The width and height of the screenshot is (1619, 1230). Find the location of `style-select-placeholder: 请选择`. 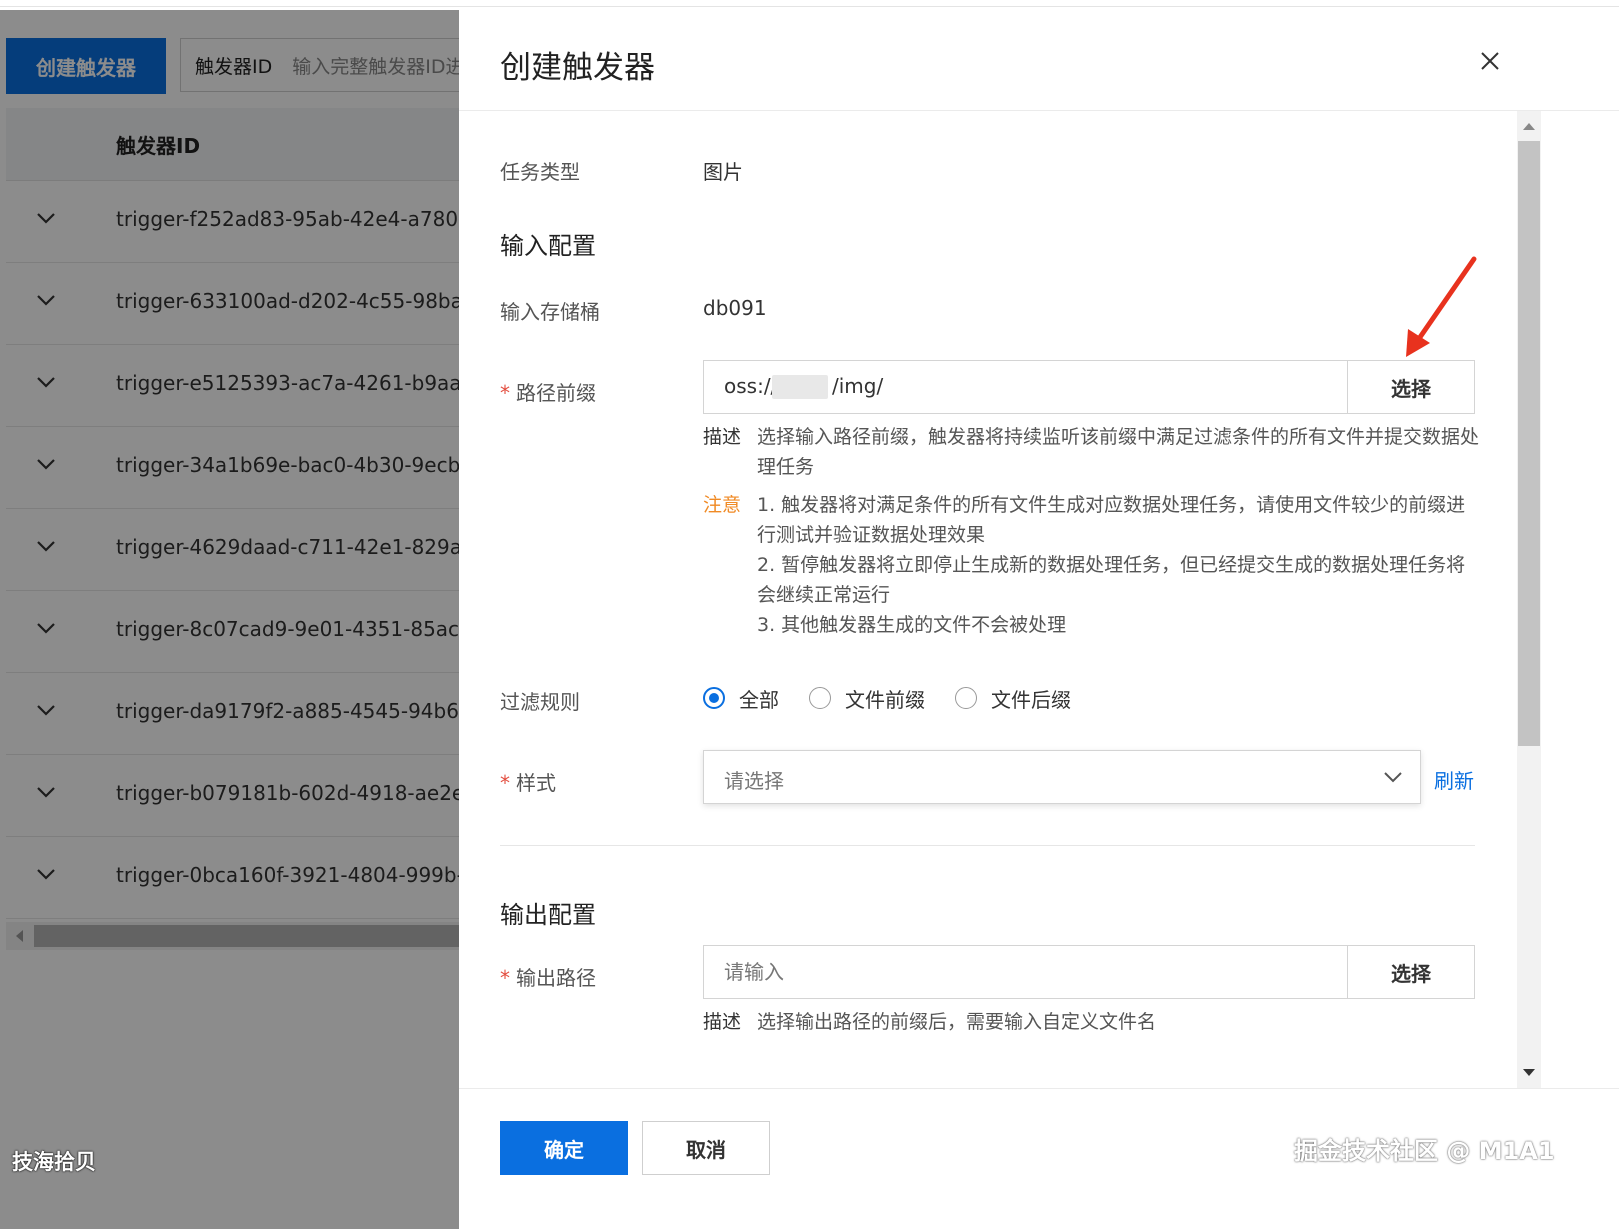

style-select-placeholder: 请选择 is located at coordinates (754, 781).